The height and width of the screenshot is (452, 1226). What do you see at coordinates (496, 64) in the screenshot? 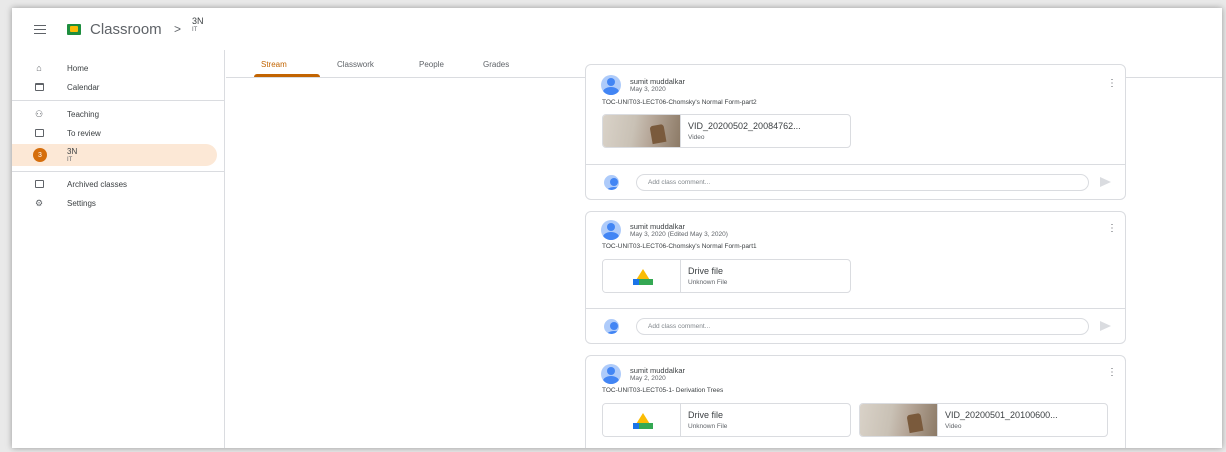
I see `tab-grades: Grades` at bounding box center [496, 64].